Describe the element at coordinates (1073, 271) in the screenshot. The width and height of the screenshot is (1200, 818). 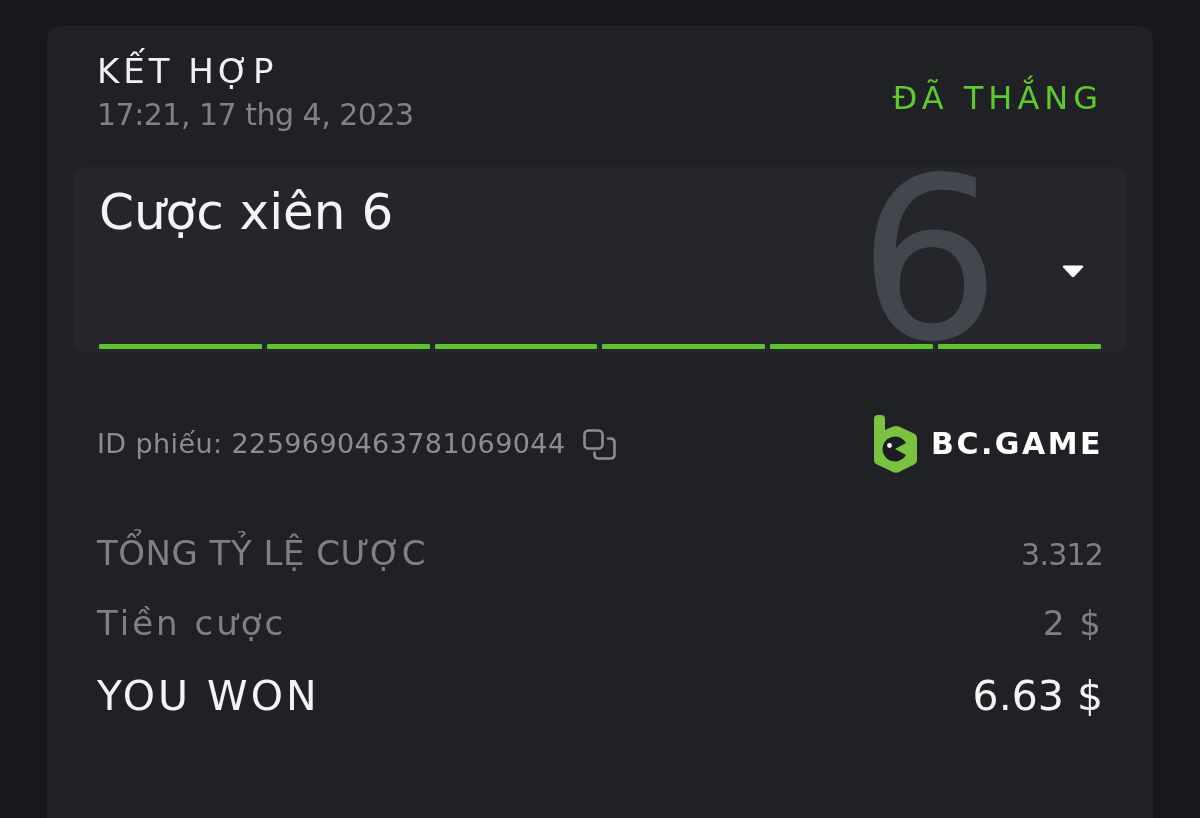
I see `caret-icon` at that location.